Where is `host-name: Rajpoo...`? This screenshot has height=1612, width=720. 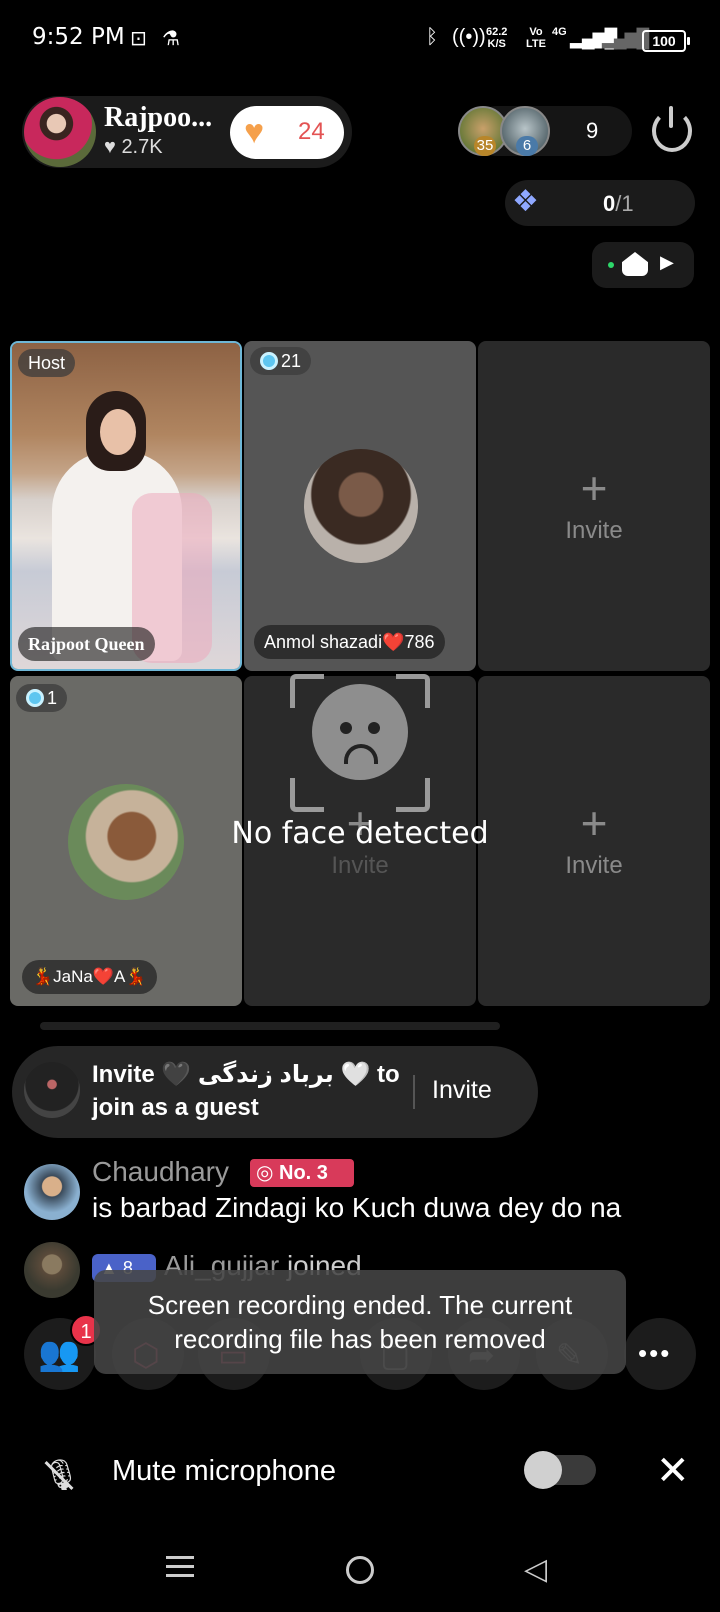 host-name: Rajpoo... is located at coordinates (158, 117).